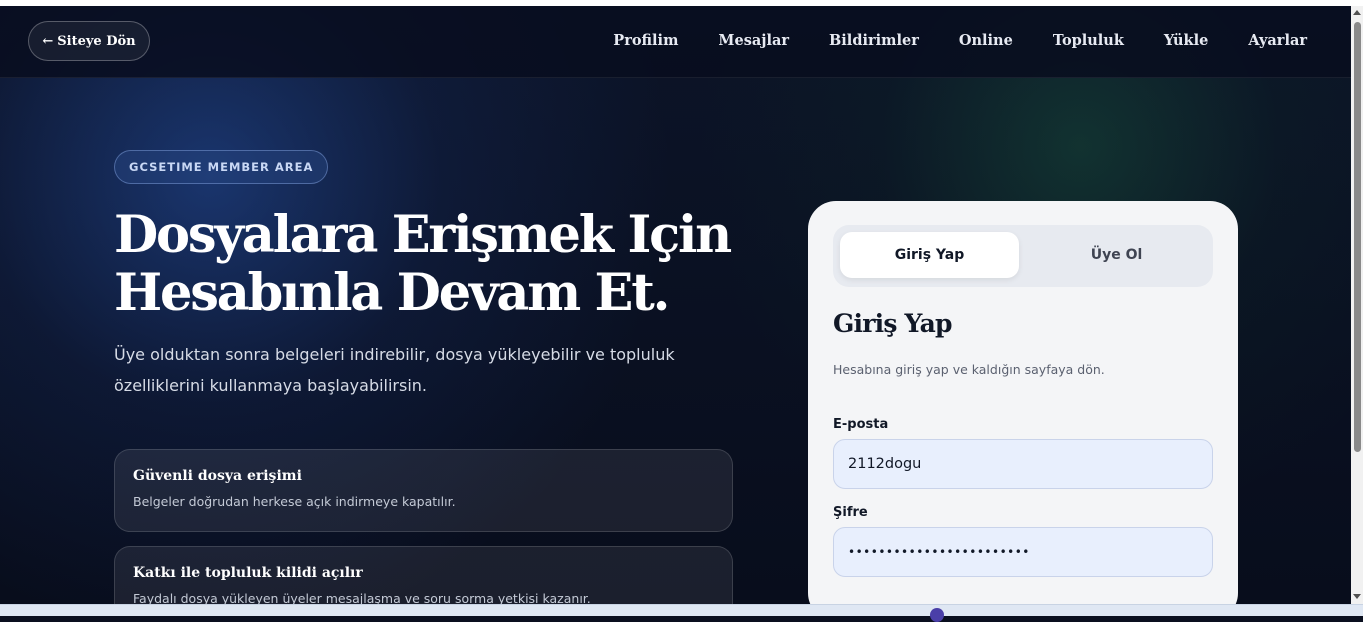 This screenshot has width=1363, height=622. What do you see at coordinates (1357, 596) in the screenshot?
I see `scroll-down-icon` at bounding box center [1357, 596].